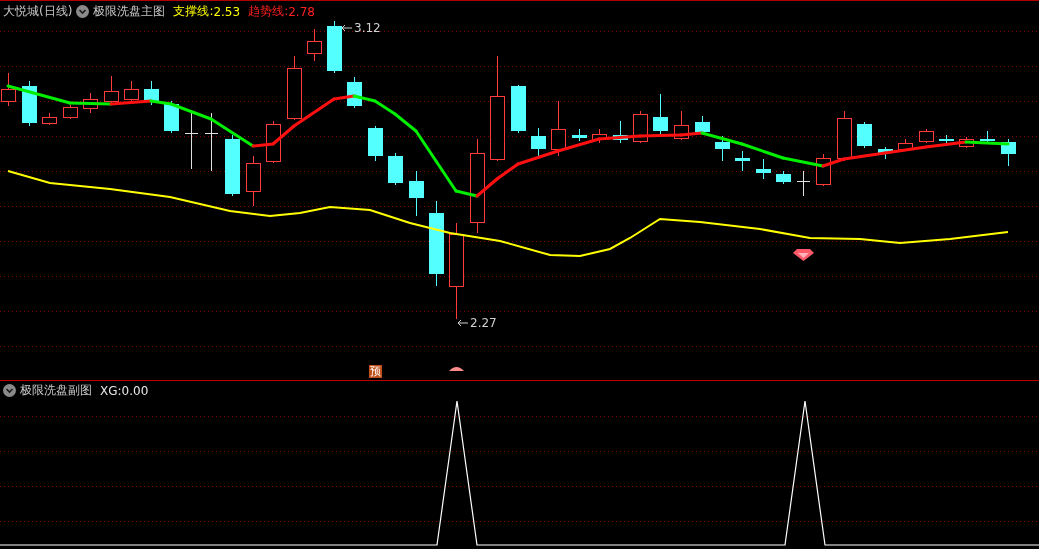 The height and width of the screenshot is (549, 1039). I want to click on readout-label: XG:, so click(111, 390).